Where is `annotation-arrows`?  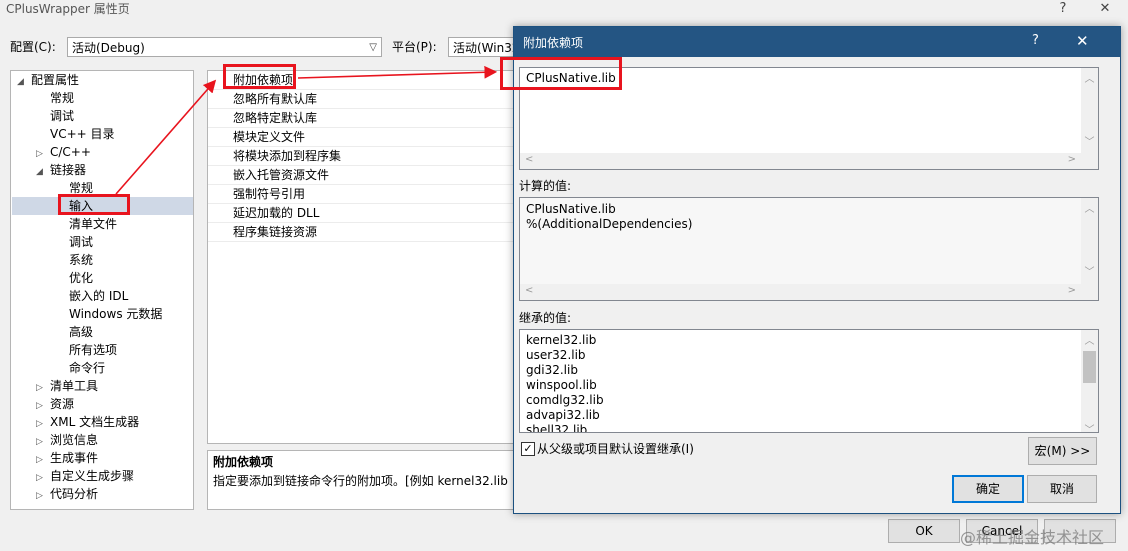
annotation-arrows is located at coordinates (306, 130).